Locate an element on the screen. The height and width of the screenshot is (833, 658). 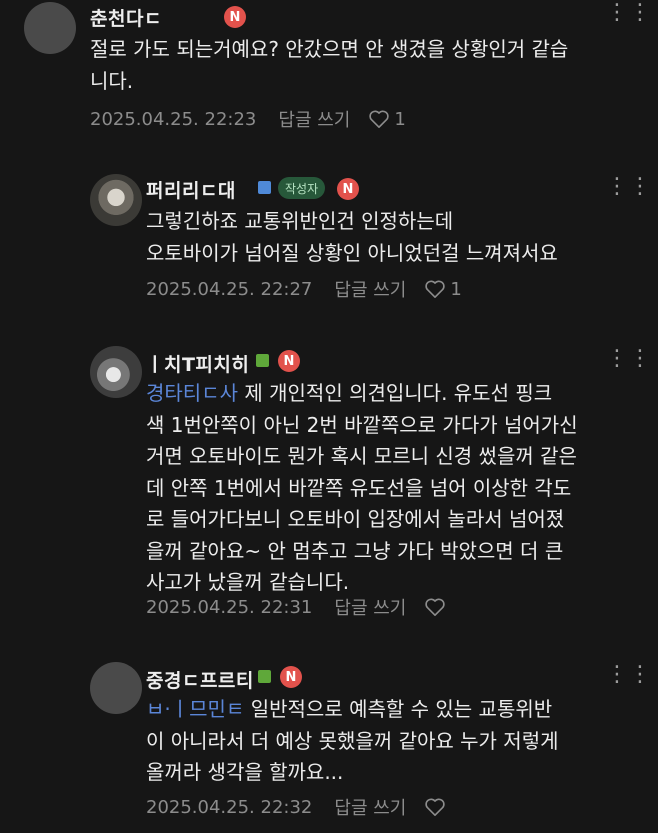
comment-meta: 2025.04.25. 22:23 답글 쓰기 1 is located at coordinates (248, 119).